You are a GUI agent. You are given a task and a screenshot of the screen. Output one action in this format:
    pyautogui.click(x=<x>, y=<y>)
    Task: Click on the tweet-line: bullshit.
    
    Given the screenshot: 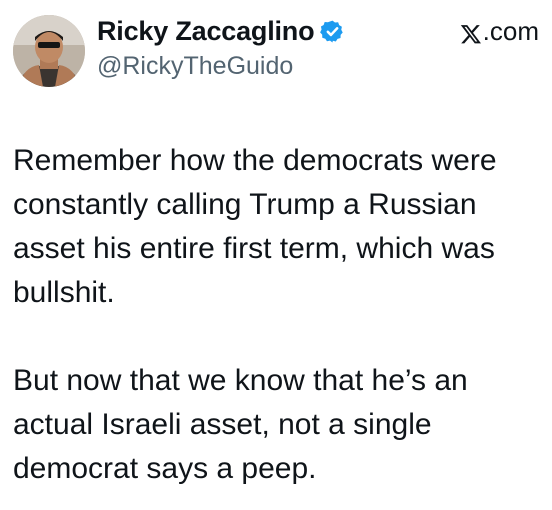 What is the action you would take?
    pyautogui.click(x=64, y=292)
    